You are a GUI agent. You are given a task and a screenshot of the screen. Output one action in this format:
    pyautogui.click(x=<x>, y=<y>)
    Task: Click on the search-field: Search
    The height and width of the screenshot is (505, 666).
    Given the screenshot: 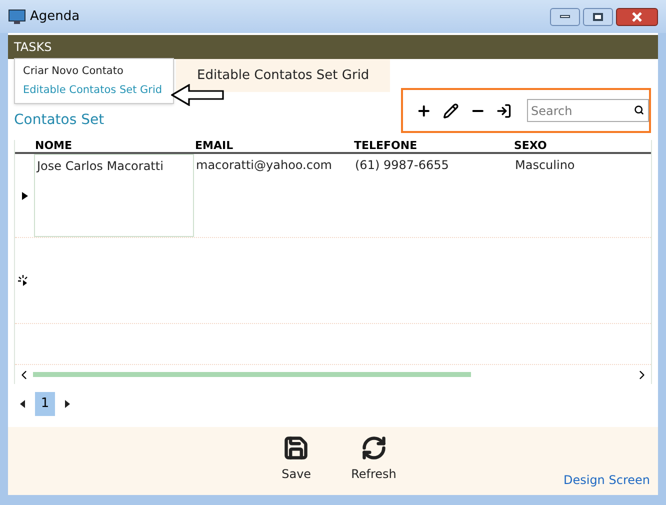 What is the action you would take?
    pyautogui.click(x=588, y=110)
    